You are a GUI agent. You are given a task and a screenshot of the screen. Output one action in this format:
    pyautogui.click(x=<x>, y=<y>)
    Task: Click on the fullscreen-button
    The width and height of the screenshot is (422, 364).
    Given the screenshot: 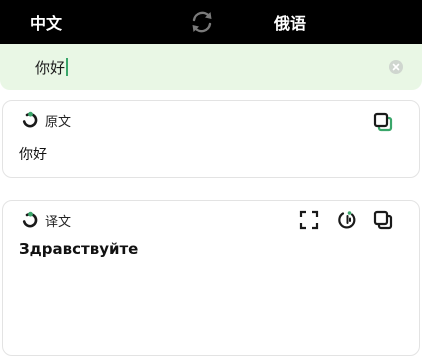 What is the action you would take?
    pyautogui.click(x=309, y=220)
    